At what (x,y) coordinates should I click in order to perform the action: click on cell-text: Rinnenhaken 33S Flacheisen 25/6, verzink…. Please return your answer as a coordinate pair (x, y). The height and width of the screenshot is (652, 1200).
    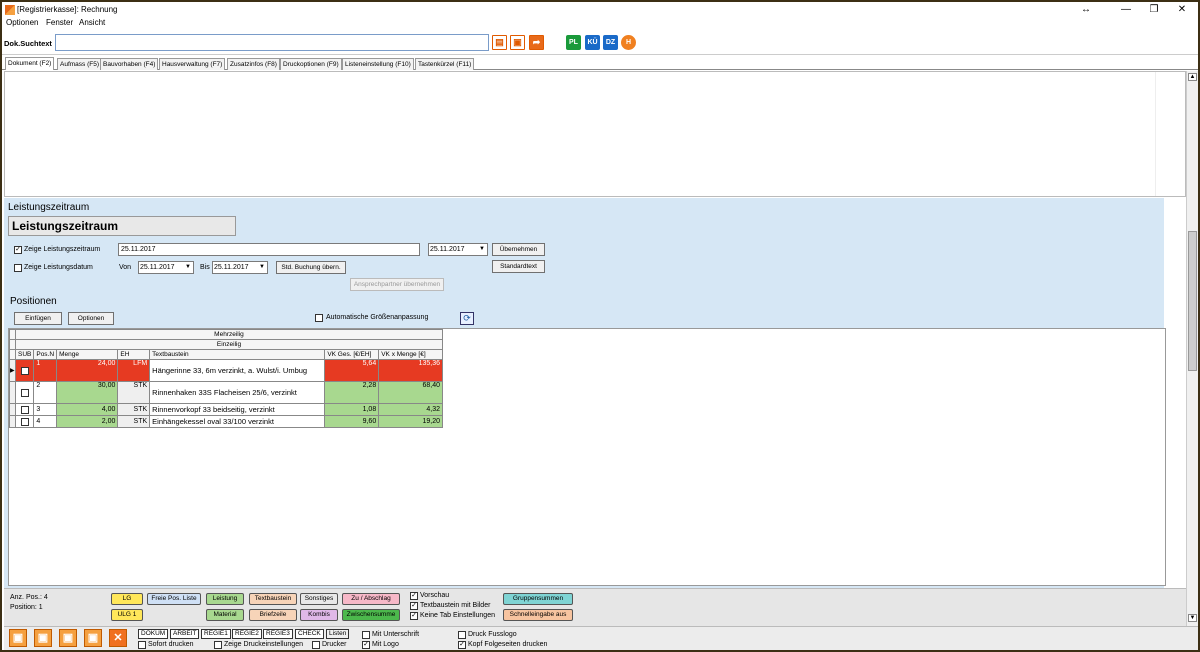
    Looking at the image, I should click on (237, 392).